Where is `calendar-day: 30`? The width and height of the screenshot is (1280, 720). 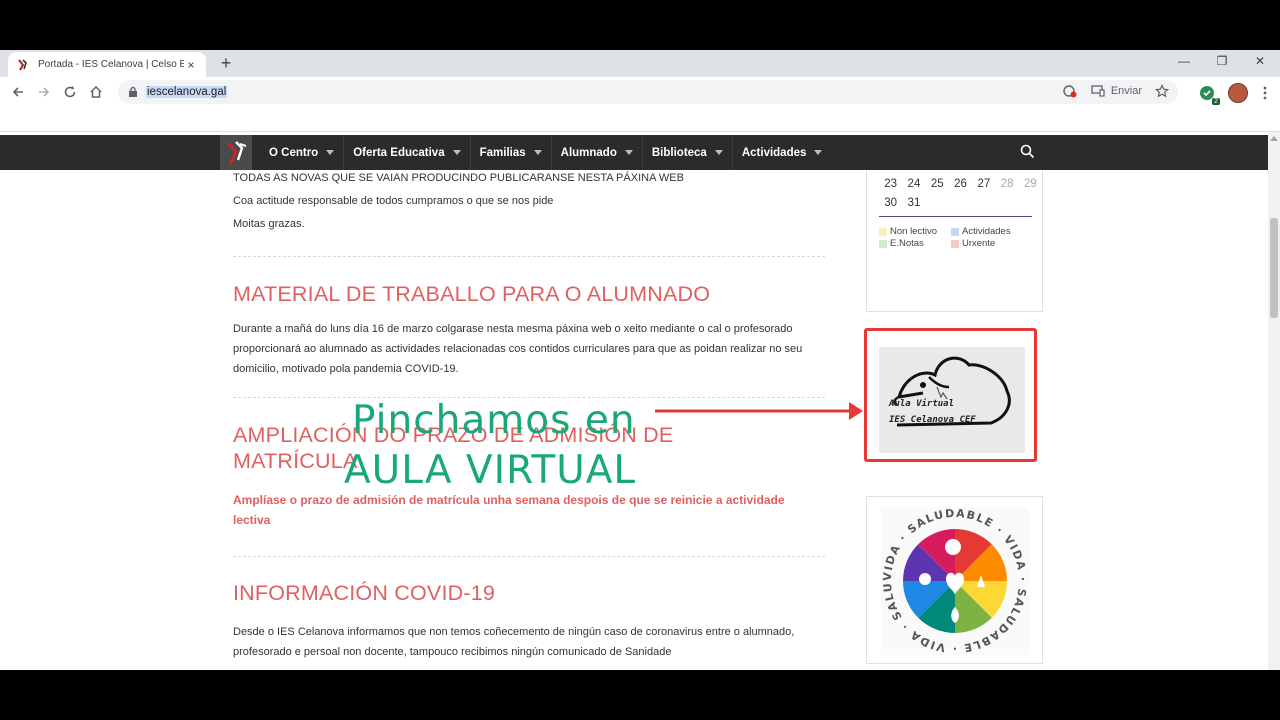 calendar-day: 30 is located at coordinates (890, 203).